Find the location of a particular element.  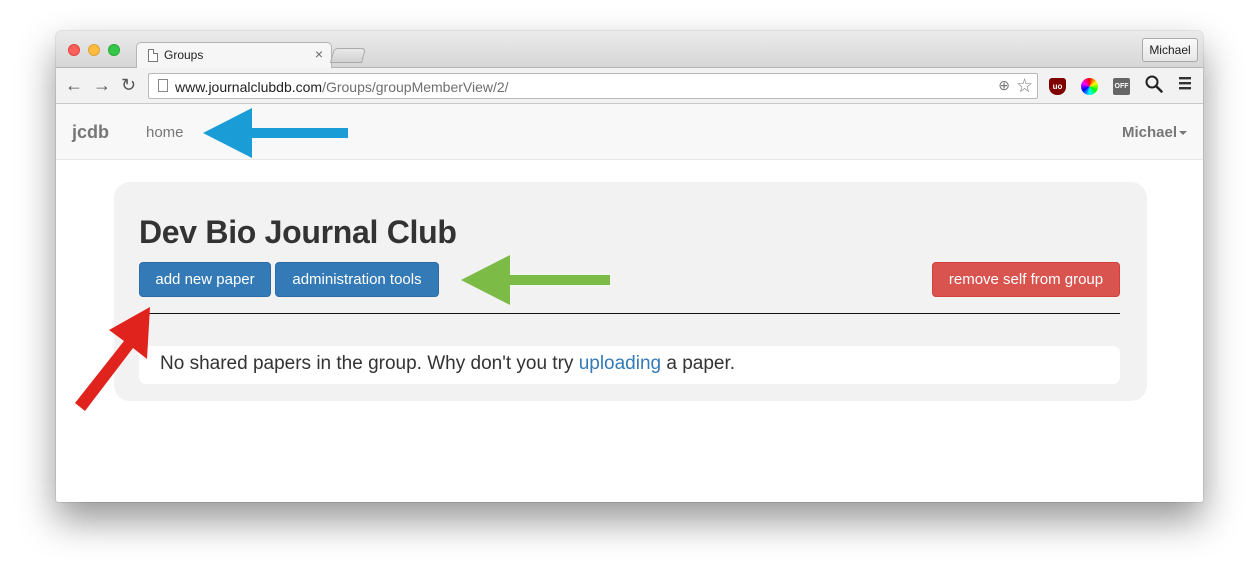

red-arrow-icon is located at coordinates (112, 359).